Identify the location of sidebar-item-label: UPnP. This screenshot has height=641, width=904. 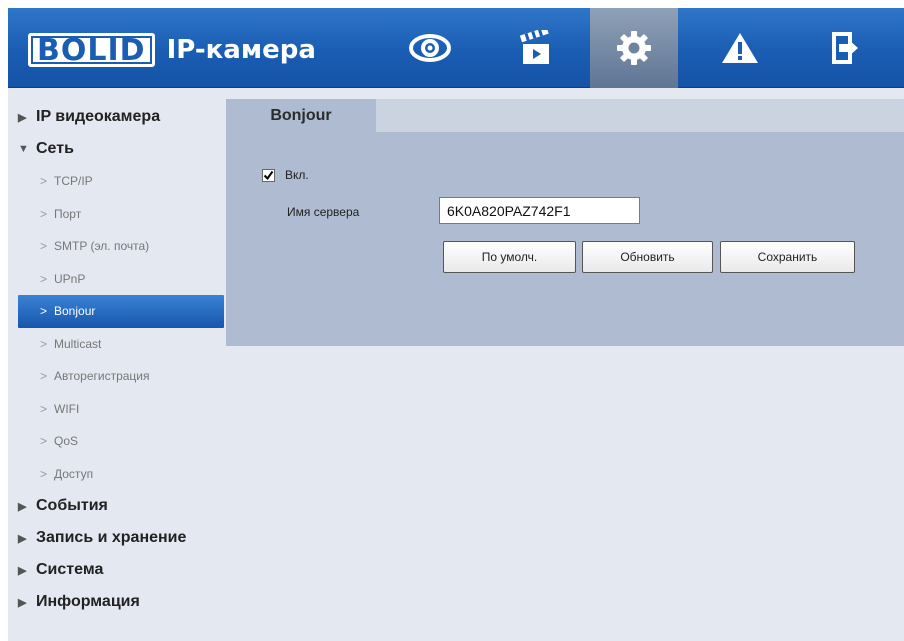
(70, 278).